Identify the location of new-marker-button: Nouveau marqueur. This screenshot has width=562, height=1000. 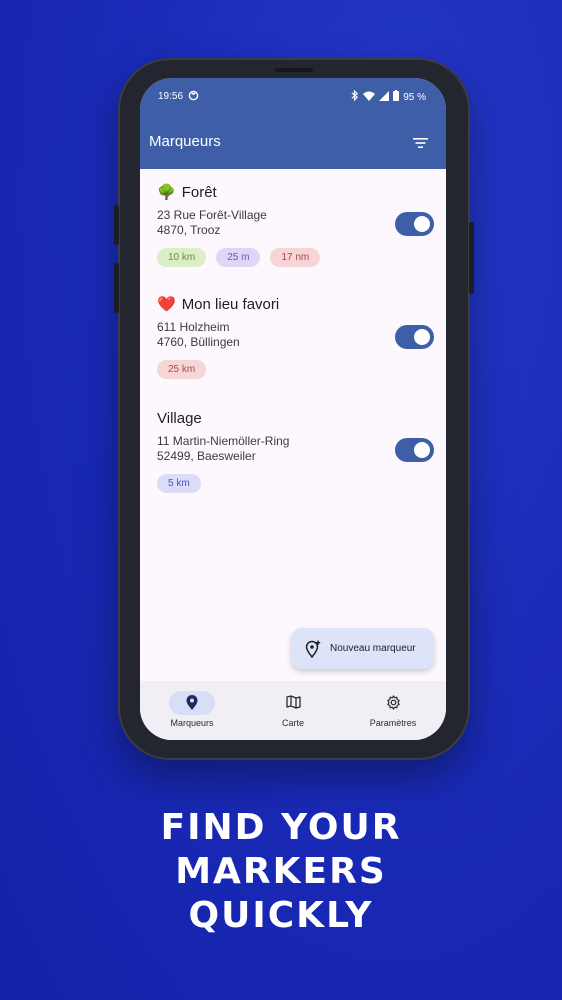
(362, 648).